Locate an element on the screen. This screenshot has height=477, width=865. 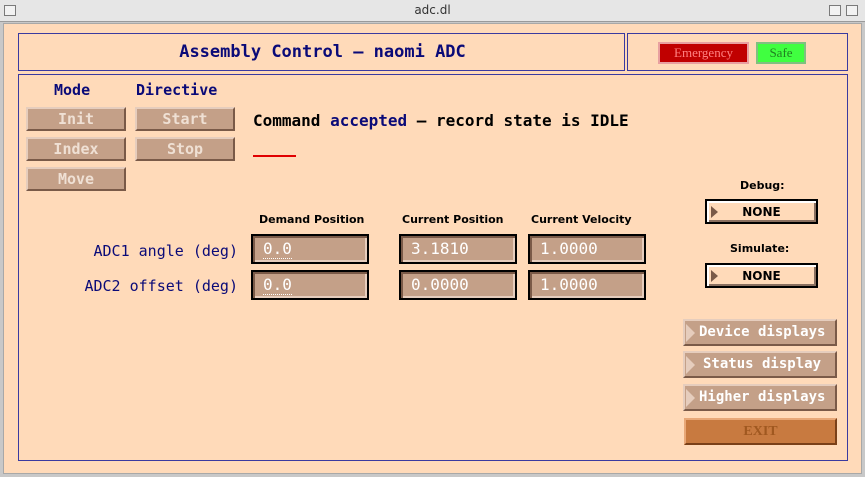
command-status-message: Command accepted – record state is IDLE is located at coordinates (441, 120).